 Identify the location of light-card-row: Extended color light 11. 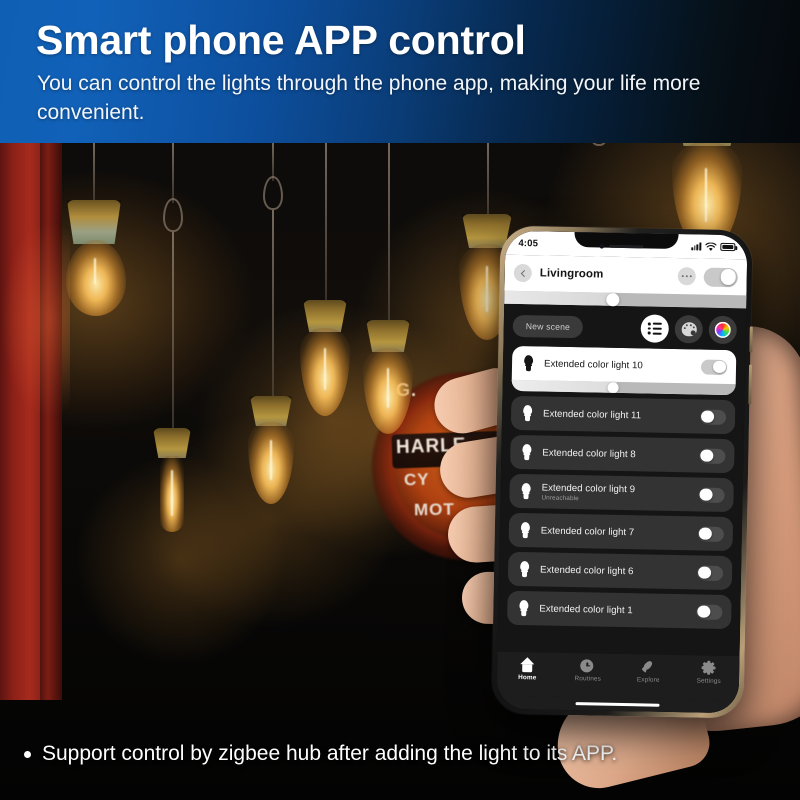
(623, 415).